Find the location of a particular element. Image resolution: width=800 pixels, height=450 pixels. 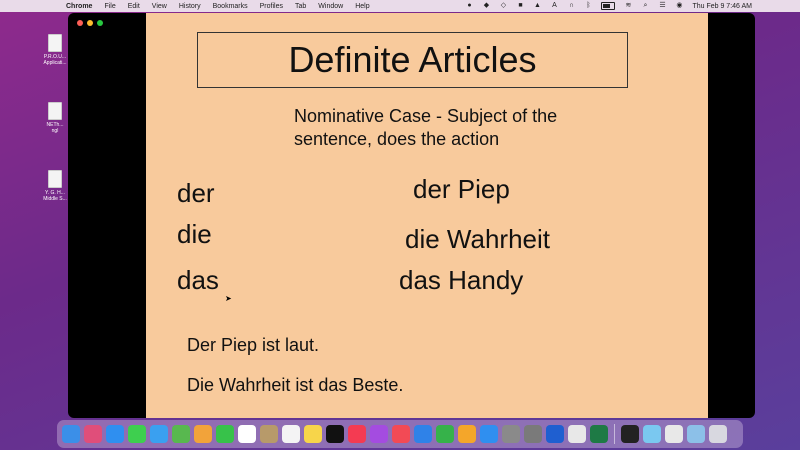

notes-icon is located at coordinates (313, 434).